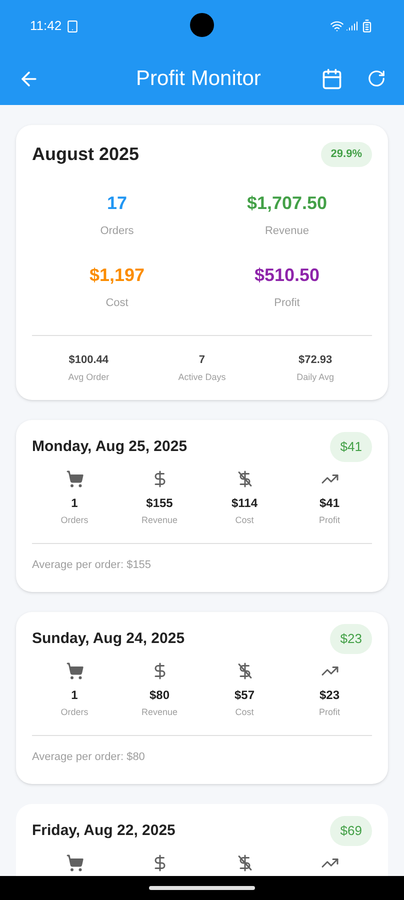 Image resolution: width=404 pixels, height=900 pixels. I want to click on profit-badge: $41, so click(351, 447).